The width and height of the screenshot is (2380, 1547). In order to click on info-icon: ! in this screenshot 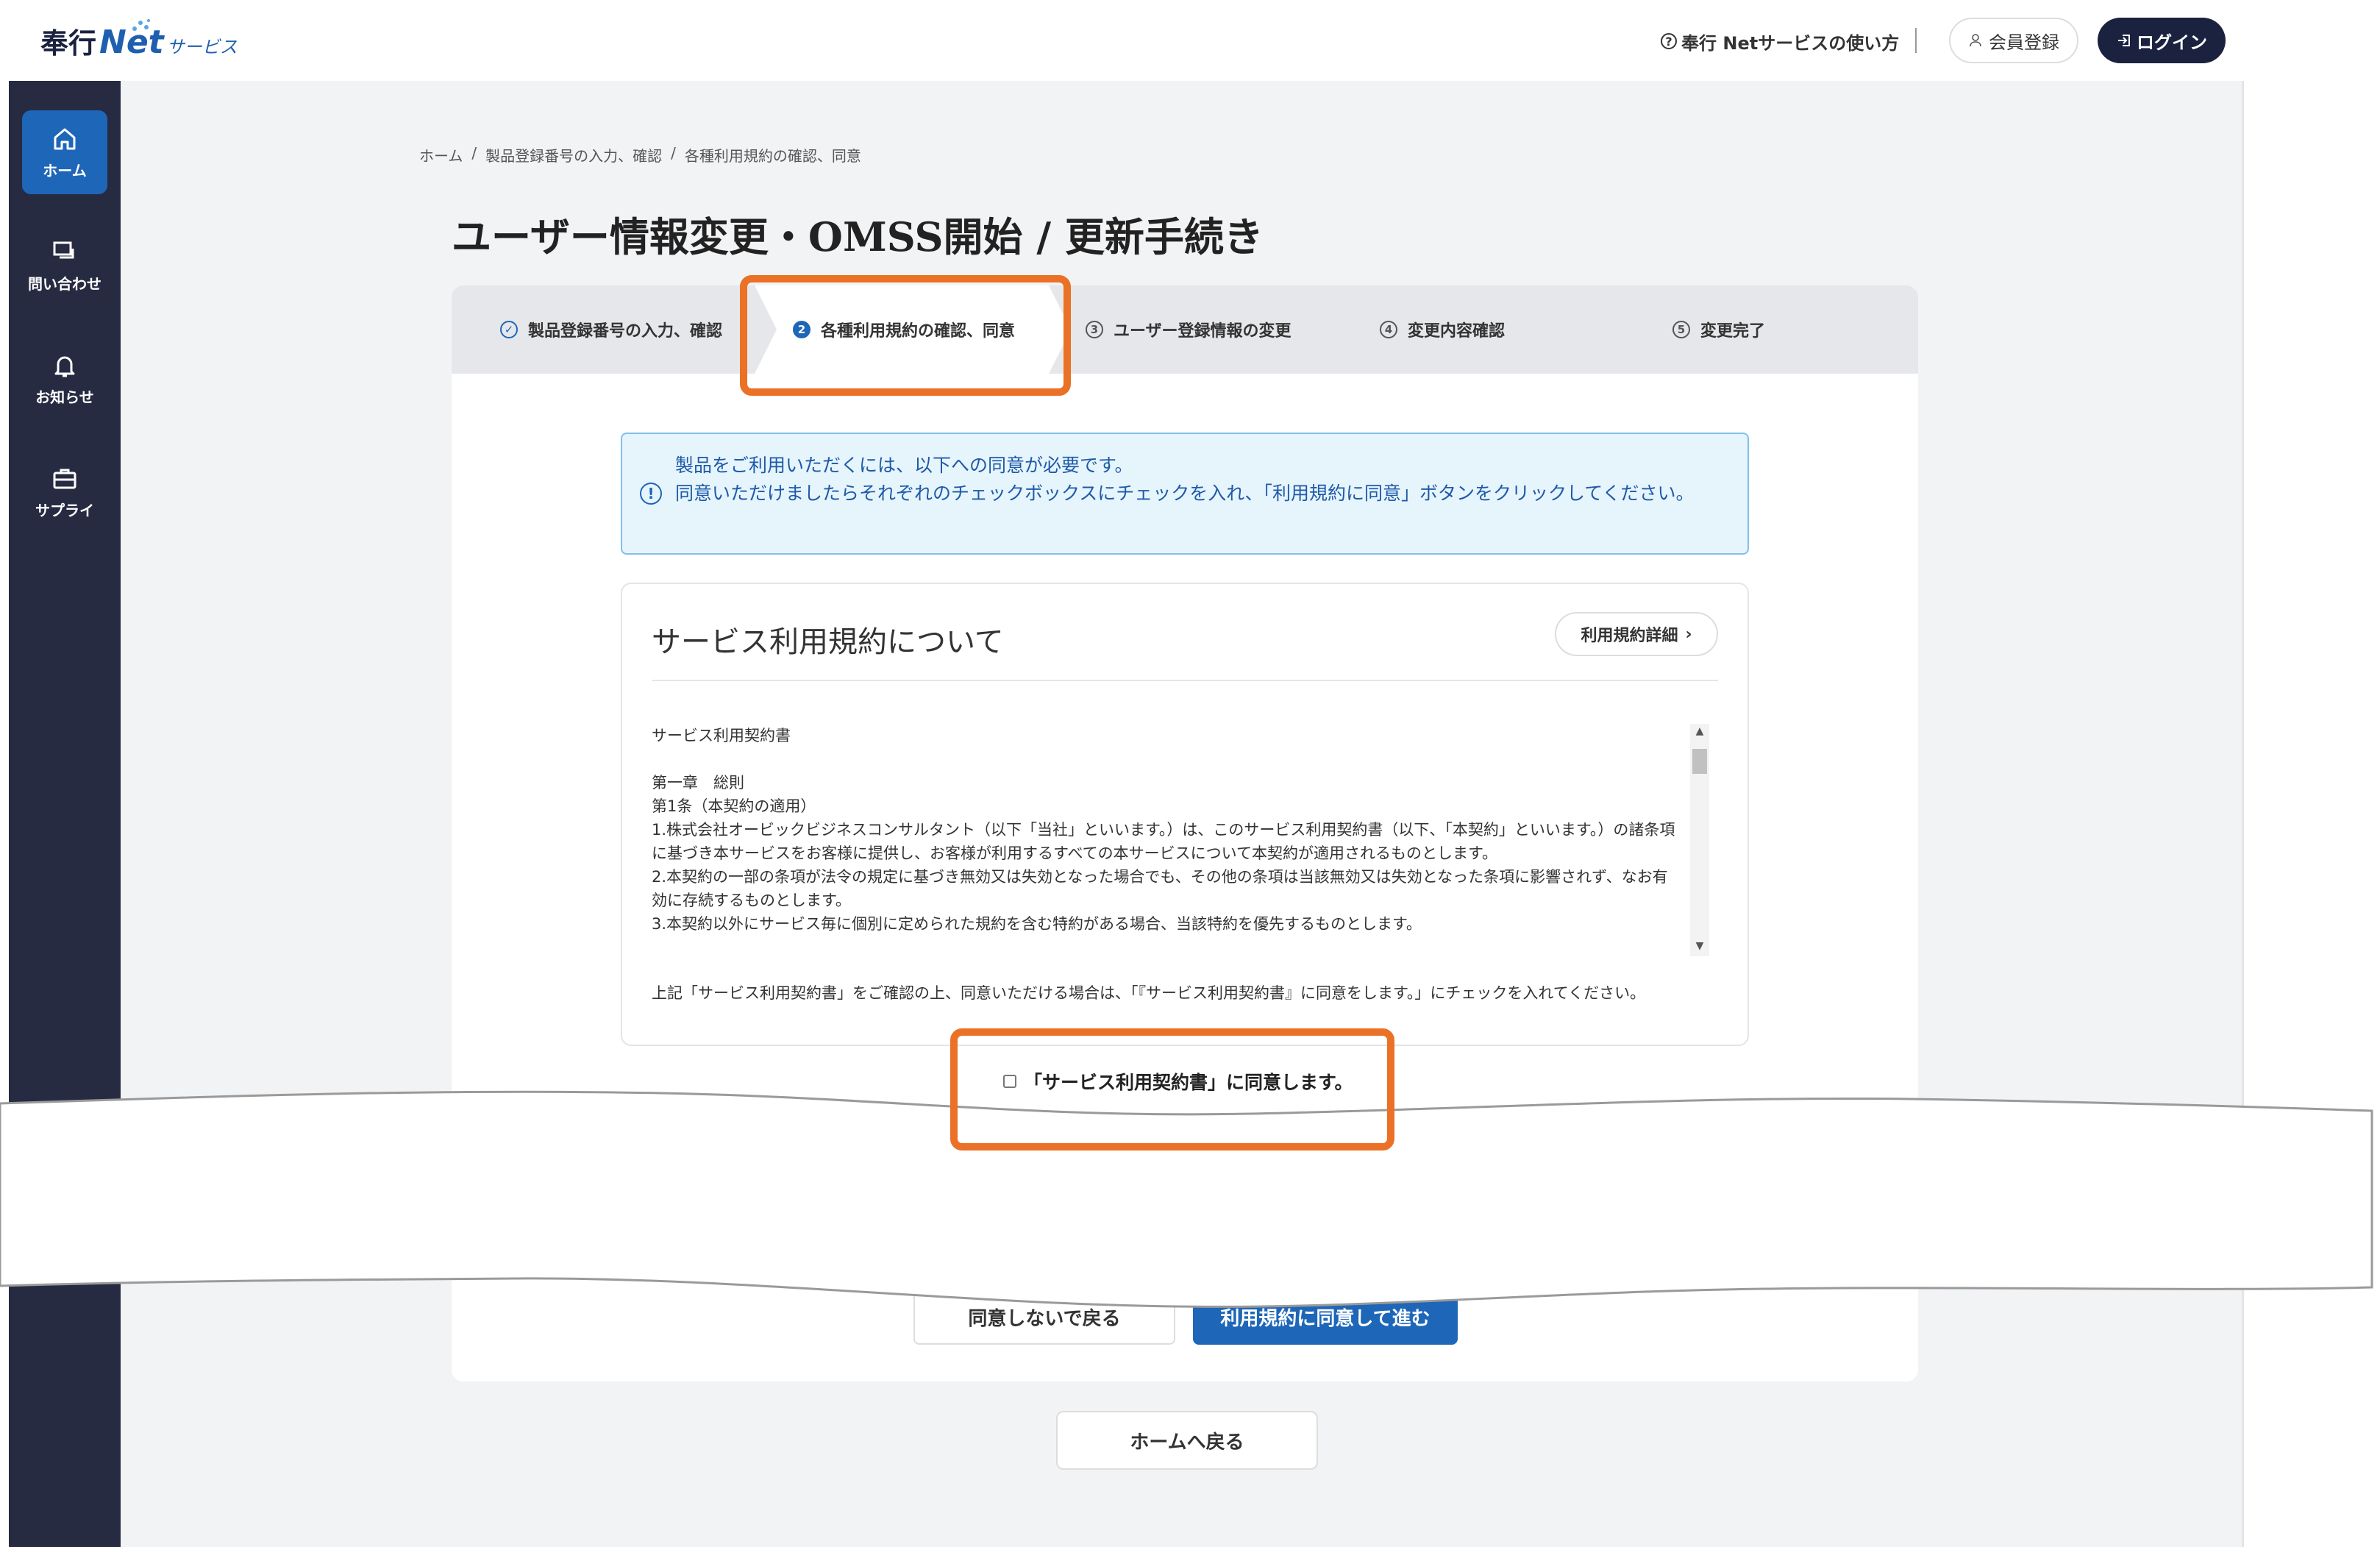, I will do `click(651, 494)`.